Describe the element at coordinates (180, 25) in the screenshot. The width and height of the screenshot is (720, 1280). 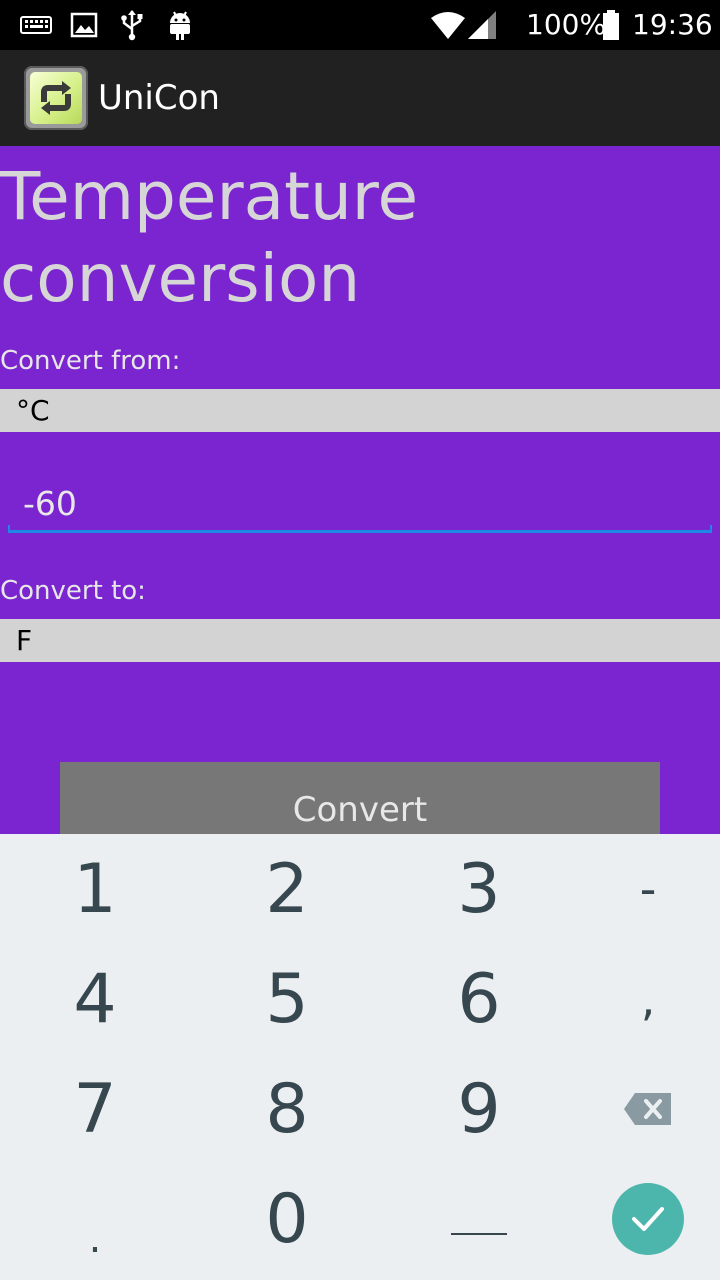
I see `android-icon` at that location.